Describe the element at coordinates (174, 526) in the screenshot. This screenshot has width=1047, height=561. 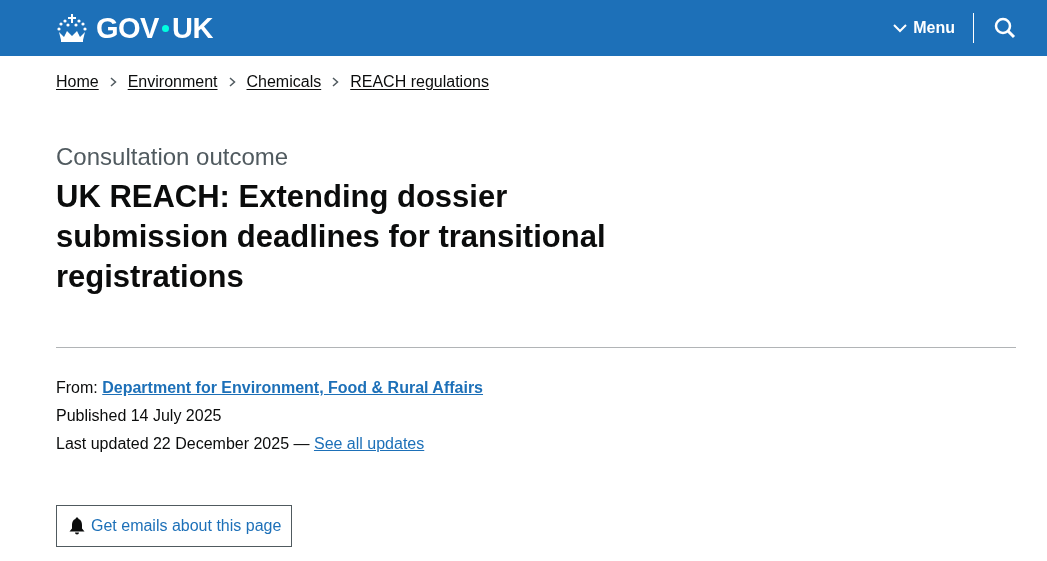
I see `email-button: Get emails about this page` at that location.